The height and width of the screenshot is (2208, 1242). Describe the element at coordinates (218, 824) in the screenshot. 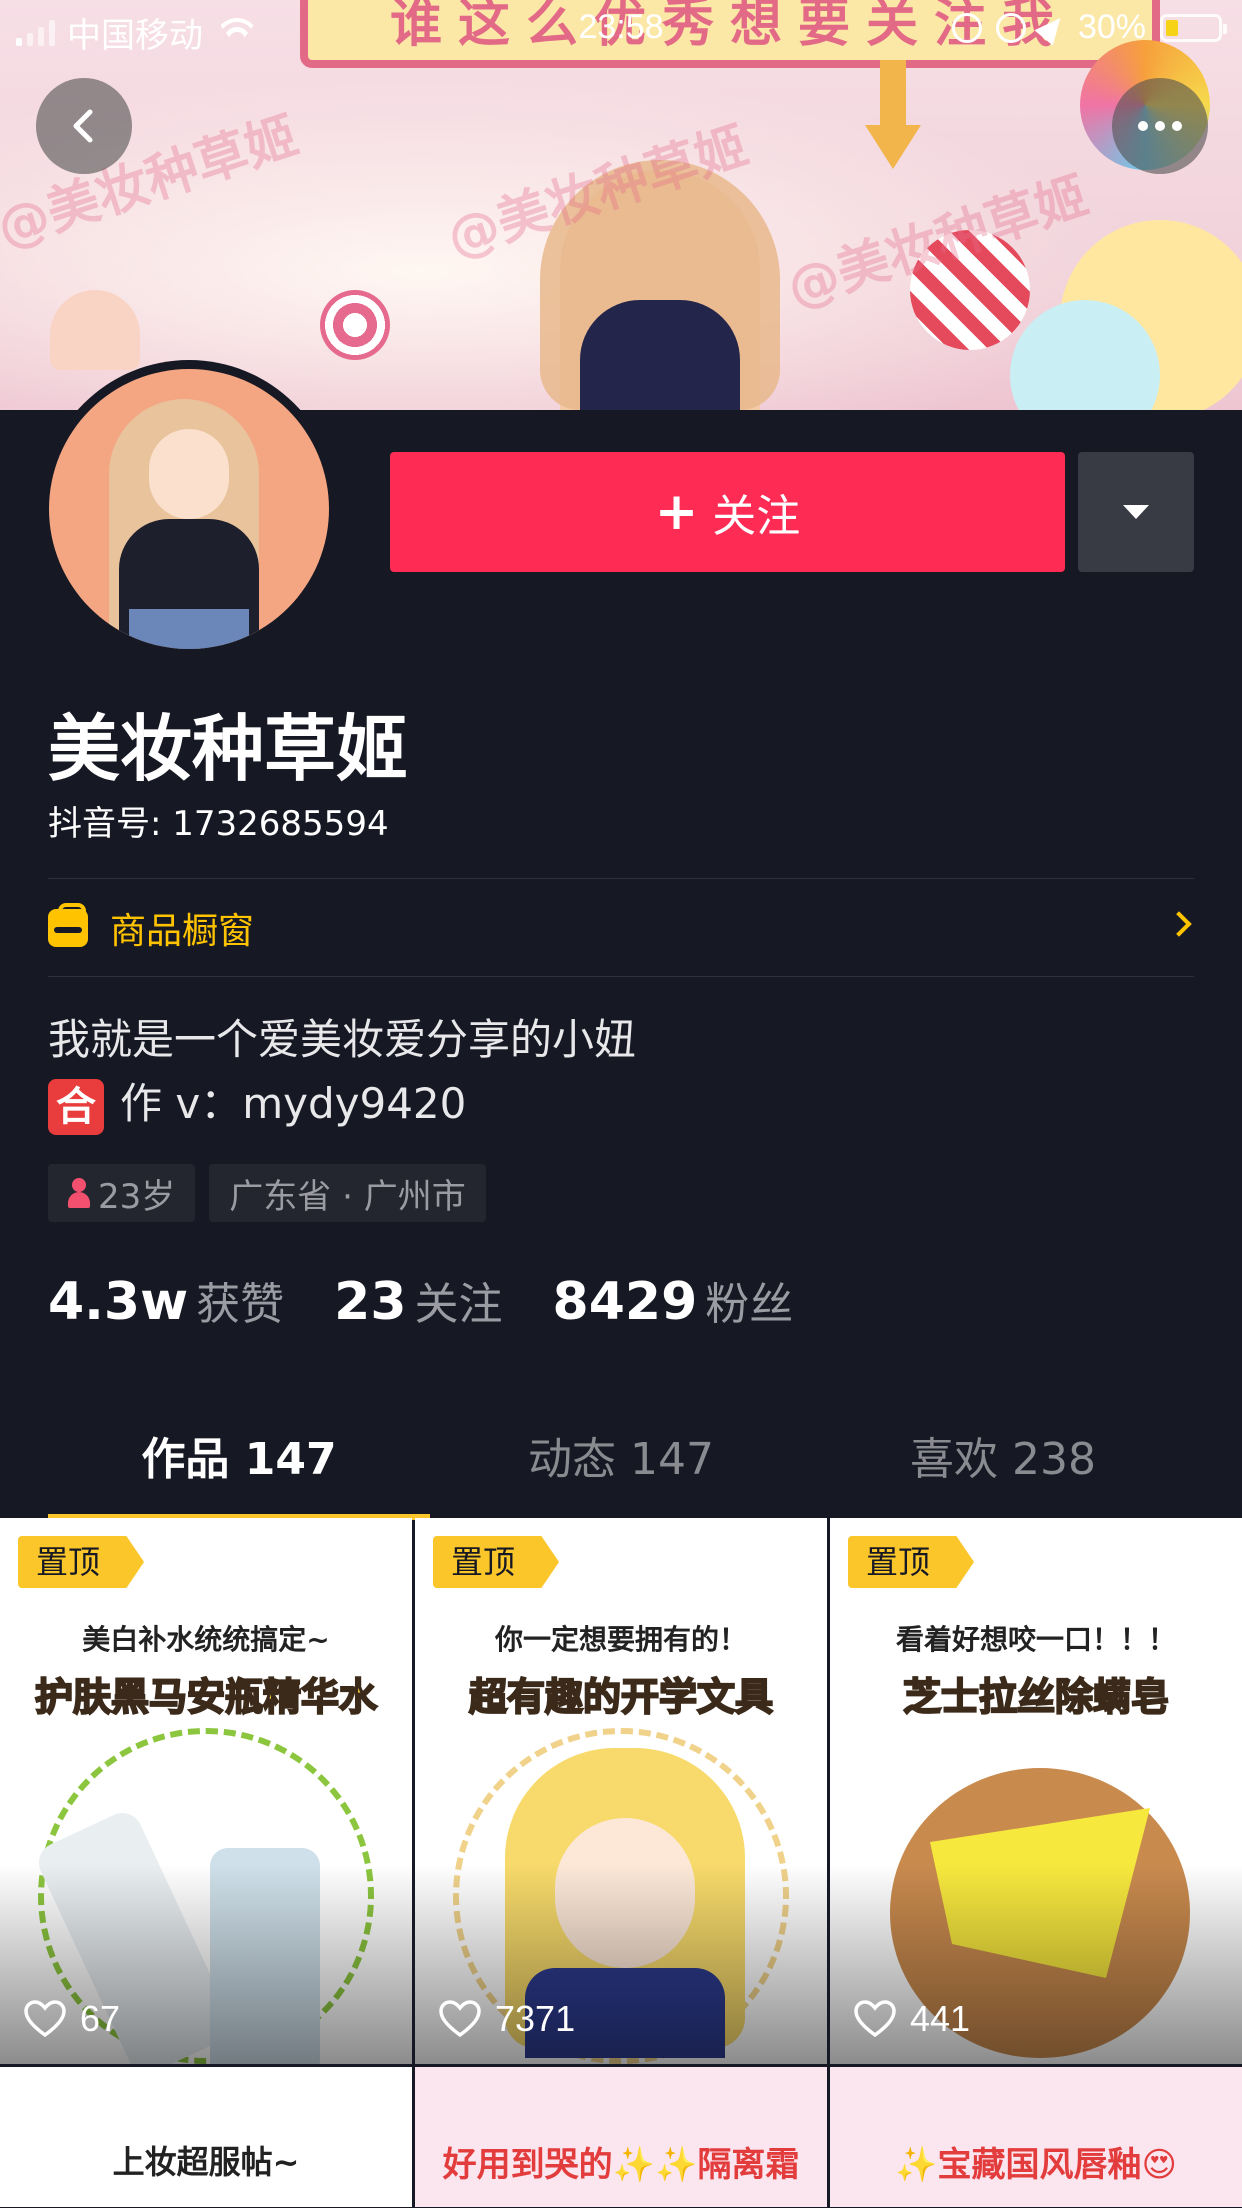

I see `douyin-id: 抖音号: 1732685594` at that location.